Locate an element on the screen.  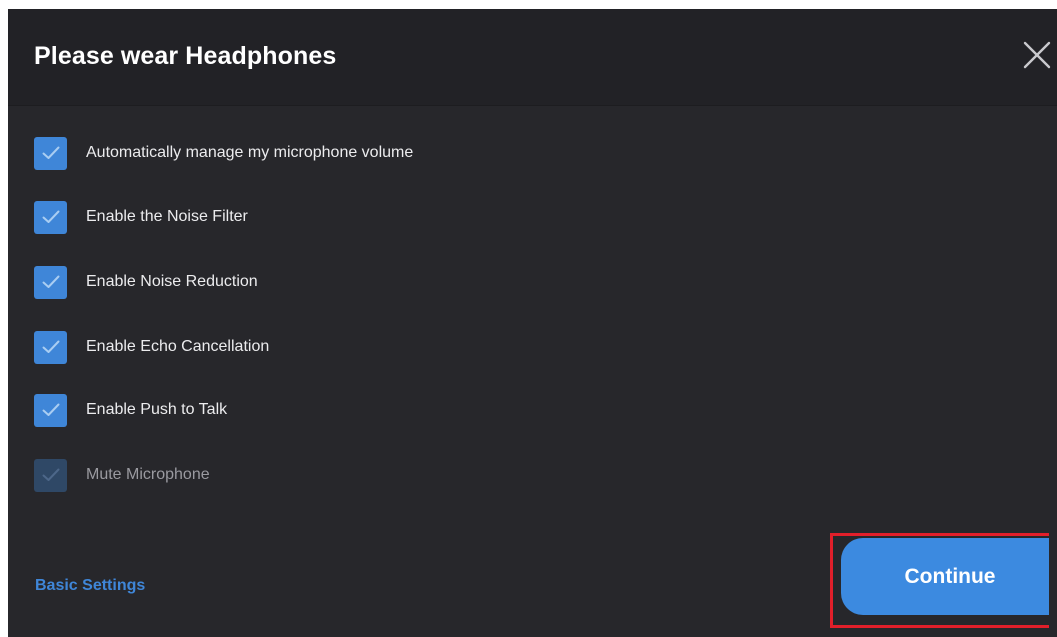
option-echo-cancellation: Enable Echo Cancellation is located at coordinates (151, 347).